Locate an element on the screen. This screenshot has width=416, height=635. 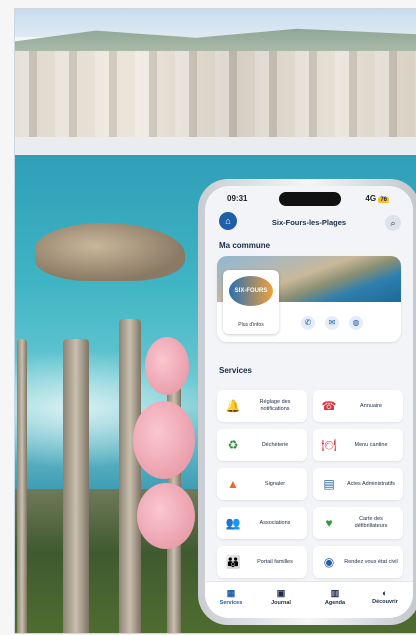
globe-icon: ◍ is located at coordinates (356, 323).